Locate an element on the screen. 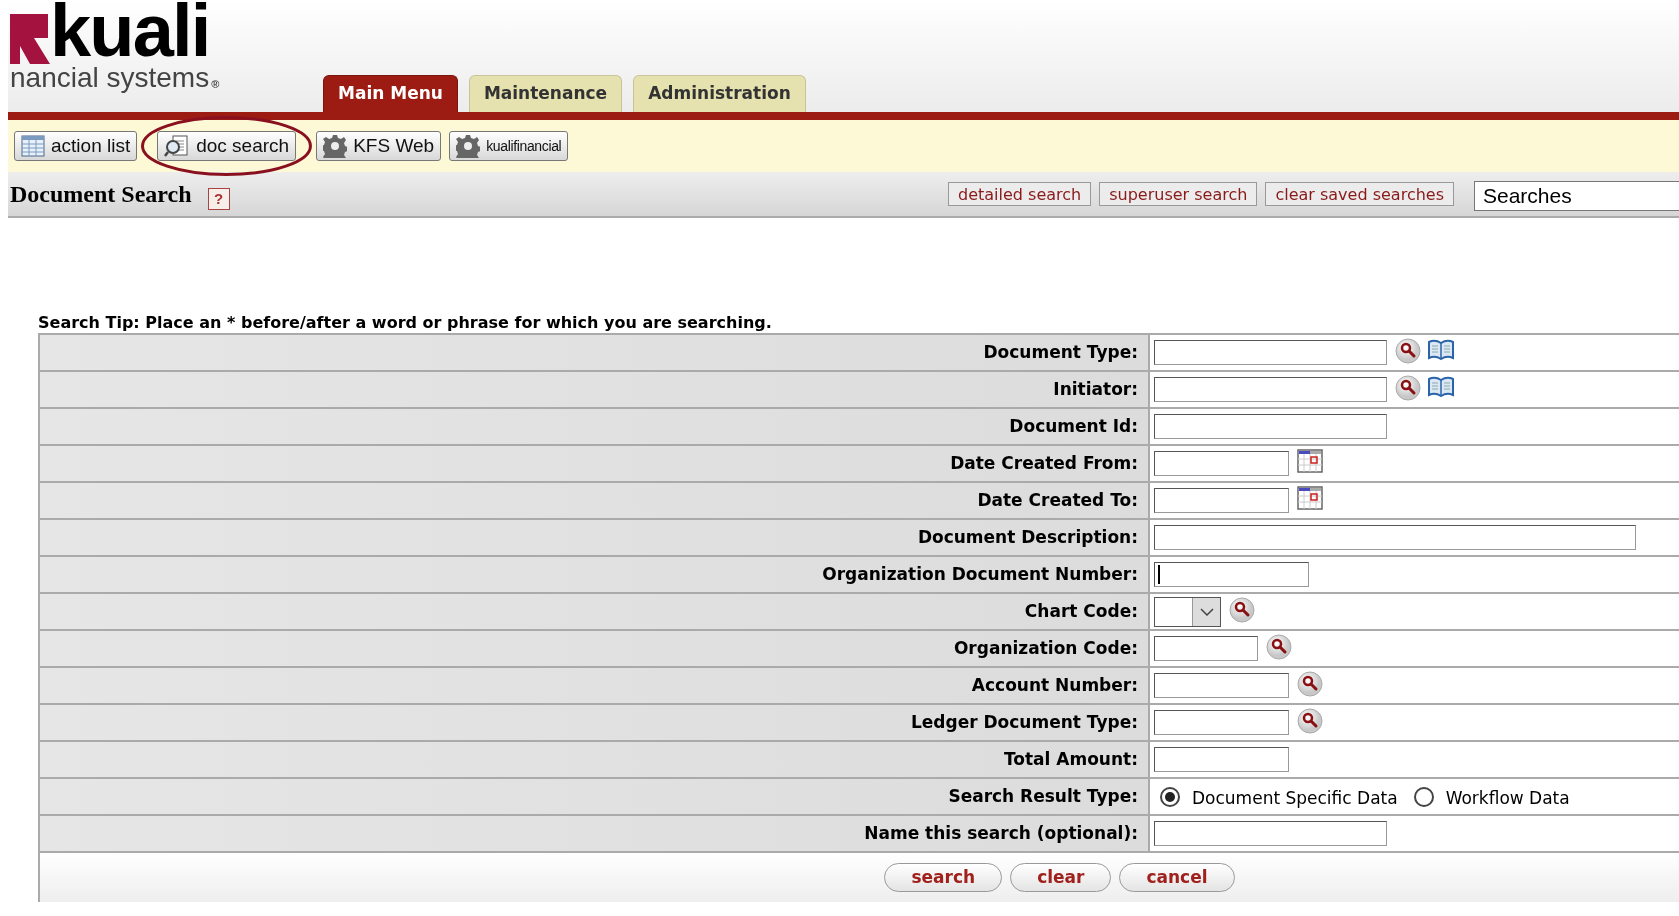 The image size is (1679, 916). page-title: Document Search is located at coordinates (100, 194).